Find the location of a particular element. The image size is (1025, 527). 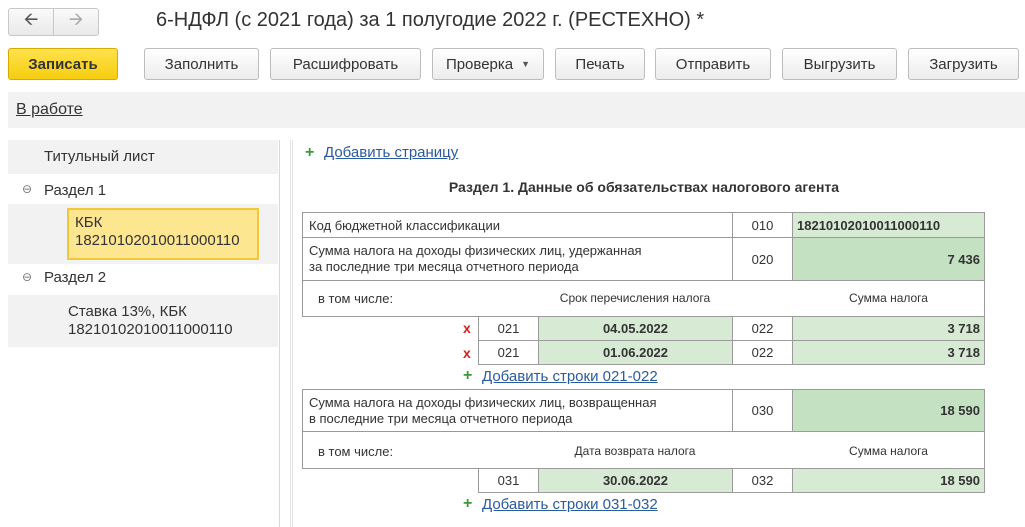

check-button: Проверка ▼ is located at coordinates (488, 64).